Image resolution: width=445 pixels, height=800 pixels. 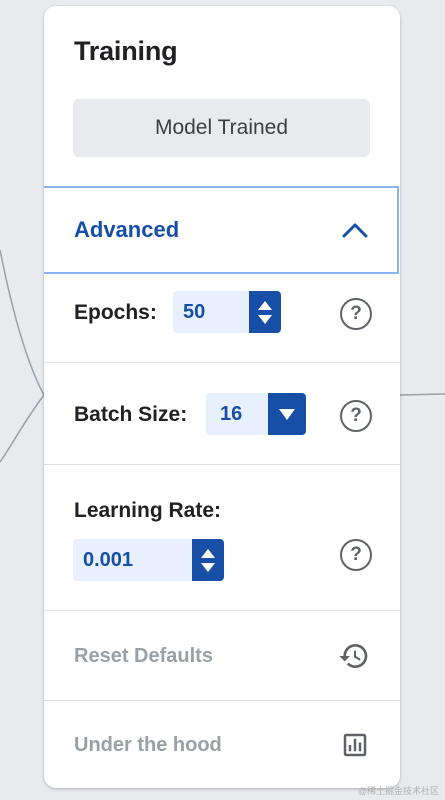 What do you see at coordinates (356, 416) in the screenshot?
I see `batch-size-help-icon: ?` at bounding box center [356, 416].